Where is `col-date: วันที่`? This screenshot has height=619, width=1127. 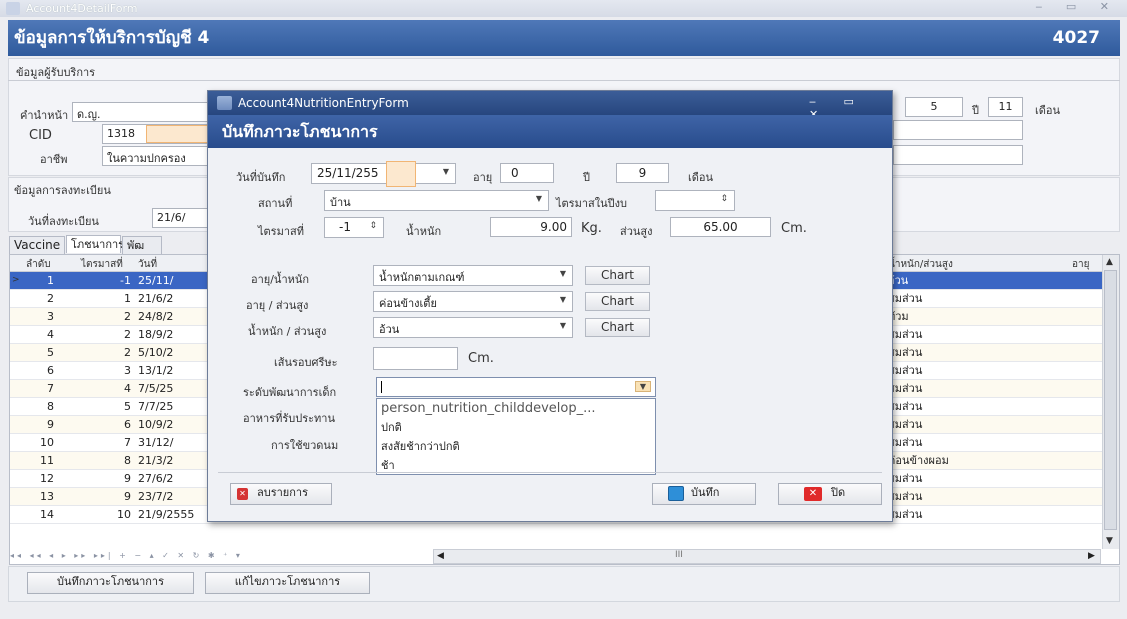
col-date: วันที่ is located at coordinates (147, 264).